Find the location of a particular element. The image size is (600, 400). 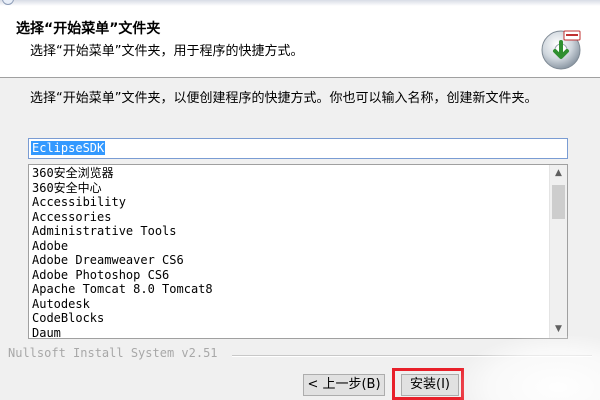

scrollbar-thumb is located at coordinates (558, 202).